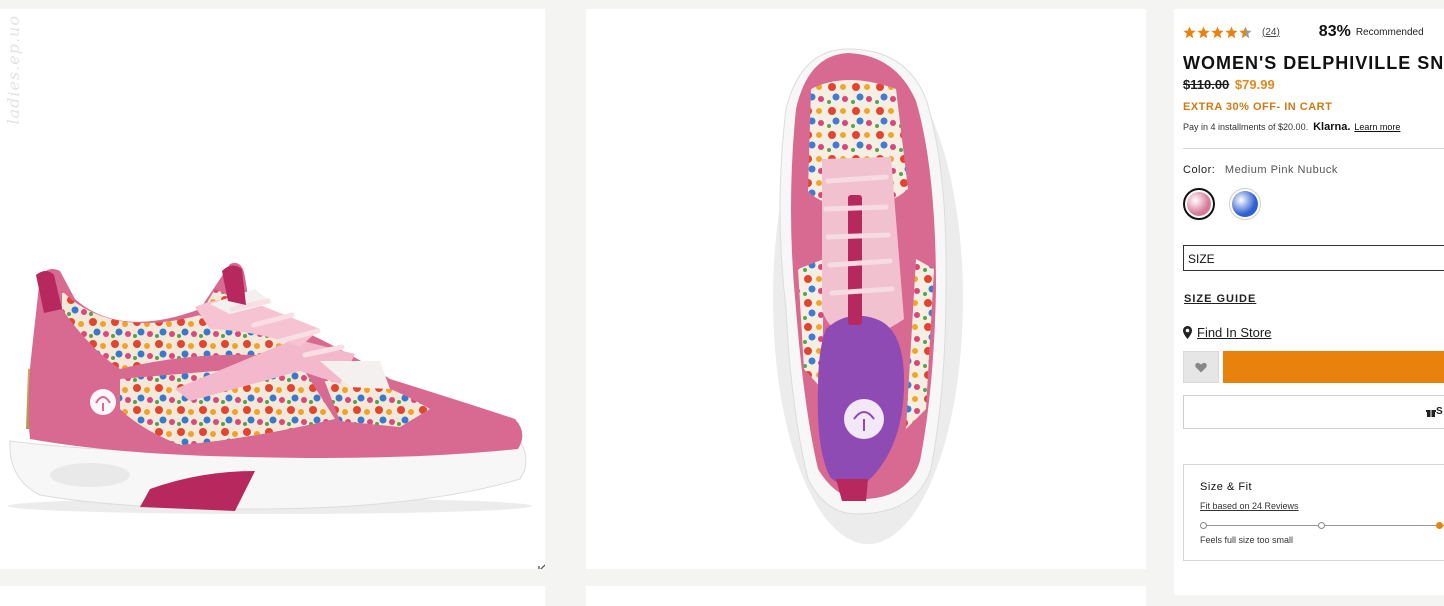 The width and height of the screenshot is (1444, 606). Describe the element at coordinates (1439, 411) in the screenshot. I see `secondary-button-label: S` at that location.